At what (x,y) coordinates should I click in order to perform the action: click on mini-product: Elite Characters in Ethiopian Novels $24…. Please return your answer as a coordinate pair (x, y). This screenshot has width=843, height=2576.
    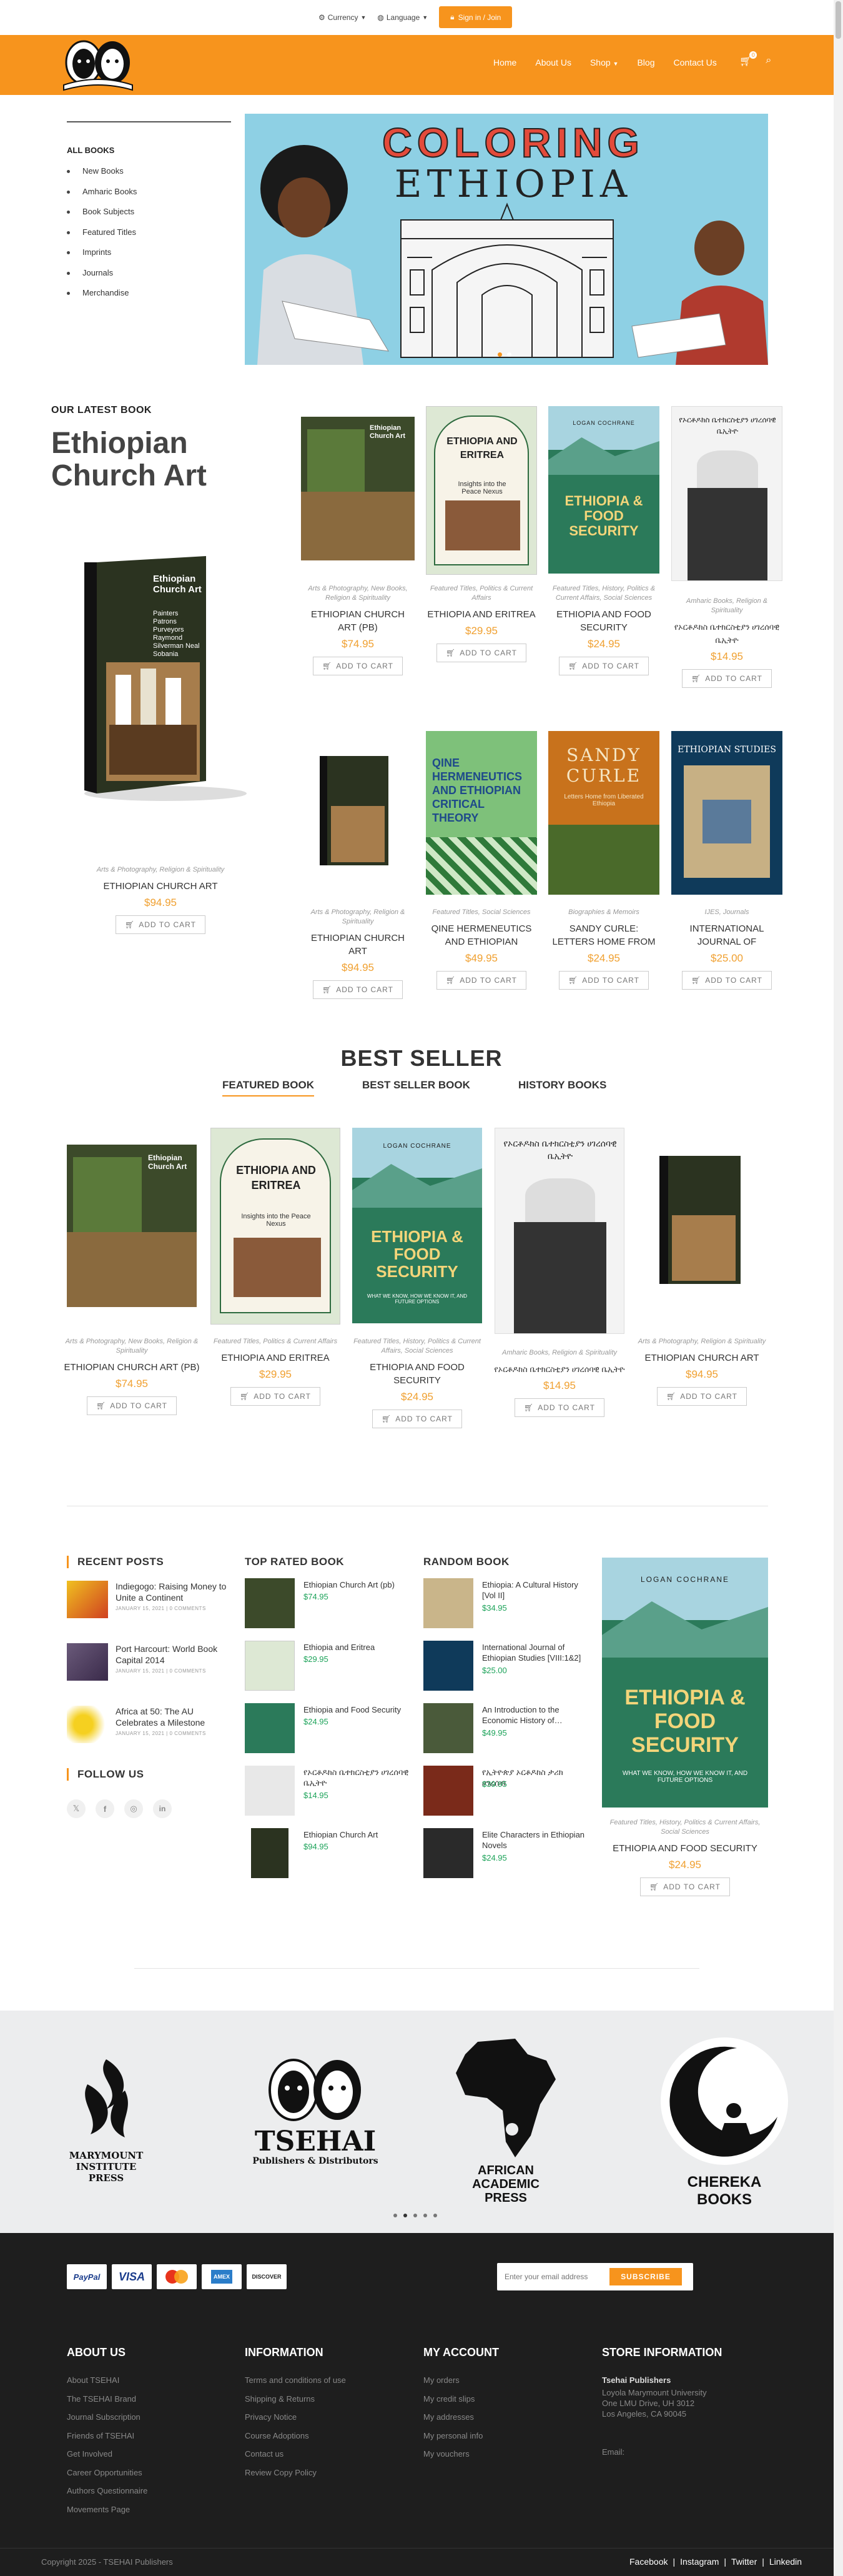
    Looking at the image, I should click on (504, 1855).